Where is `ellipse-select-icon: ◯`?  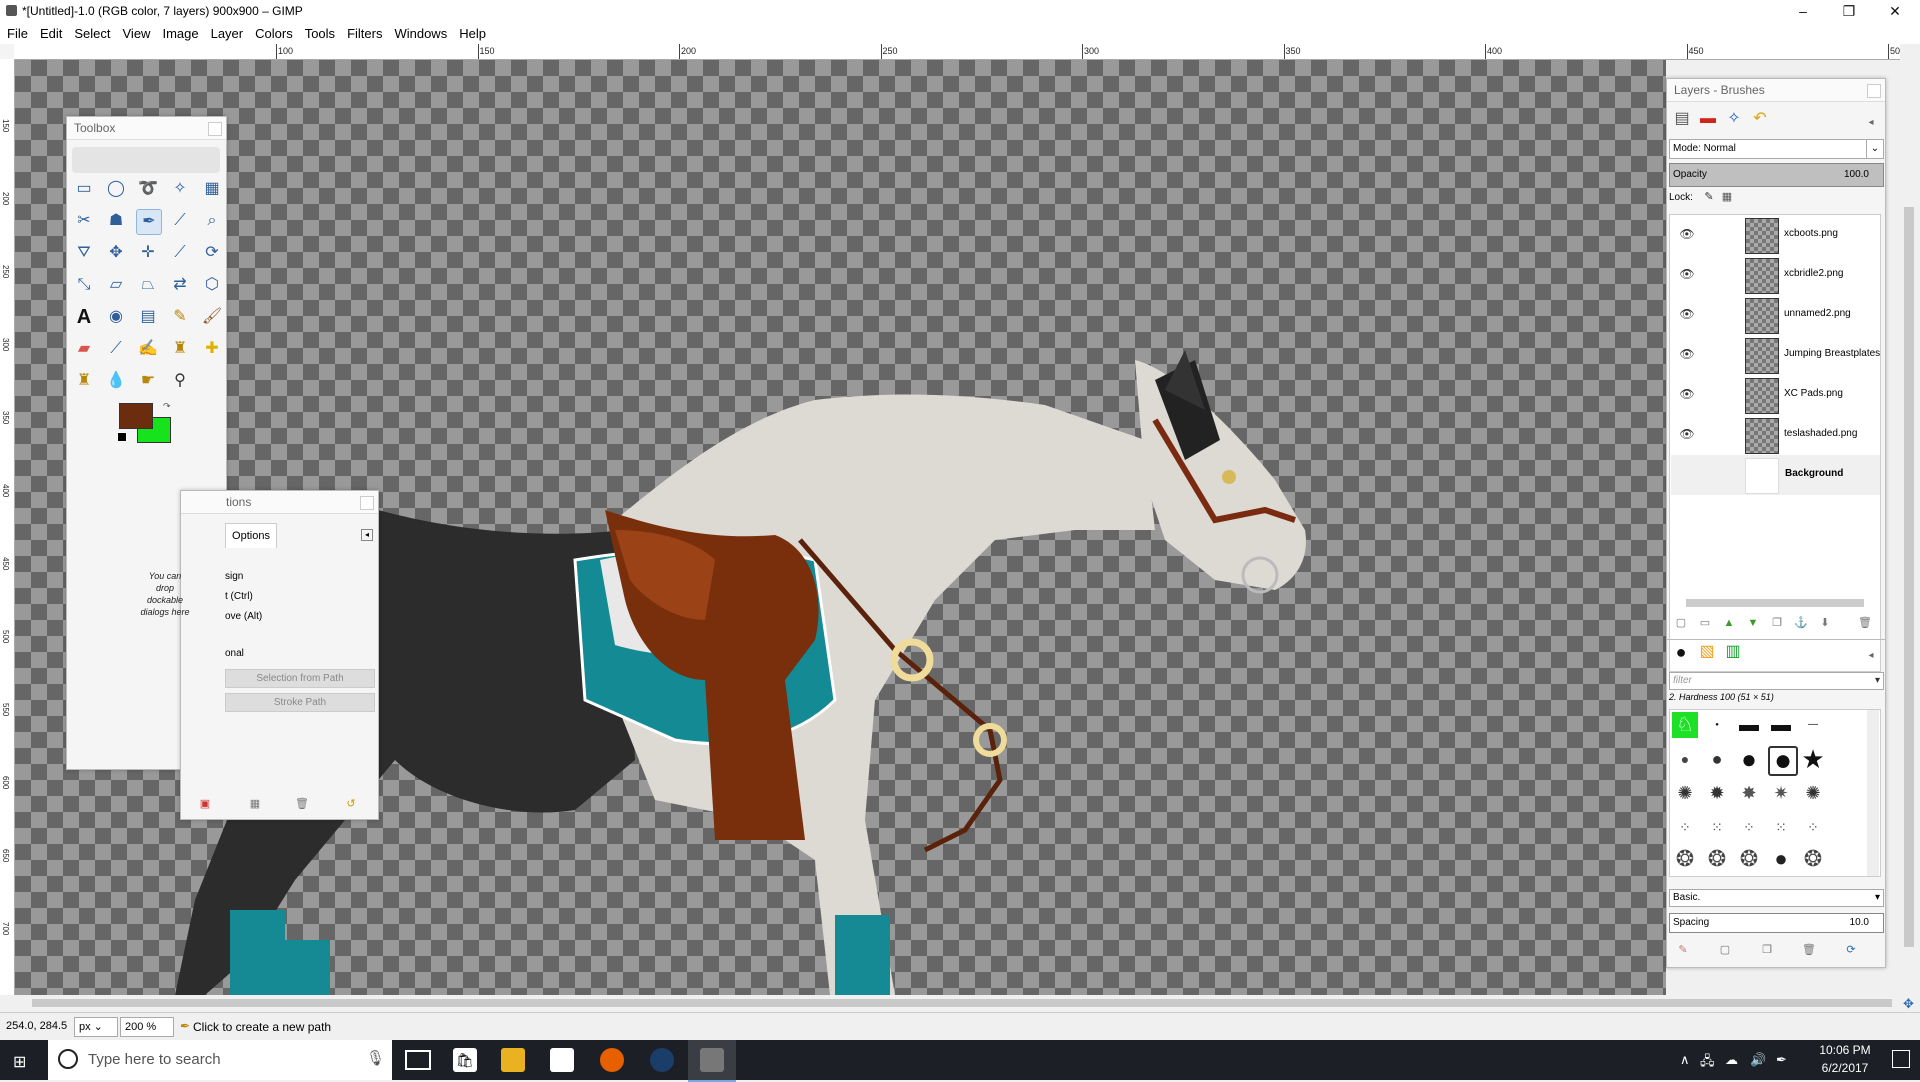
ellipse-select-icon: ◯ is located at coordinates (116, 189).